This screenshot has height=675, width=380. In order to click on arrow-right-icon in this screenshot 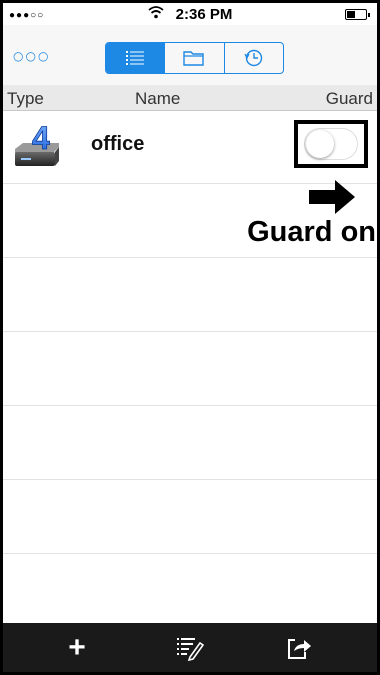, I will do `click(332, 197)`.